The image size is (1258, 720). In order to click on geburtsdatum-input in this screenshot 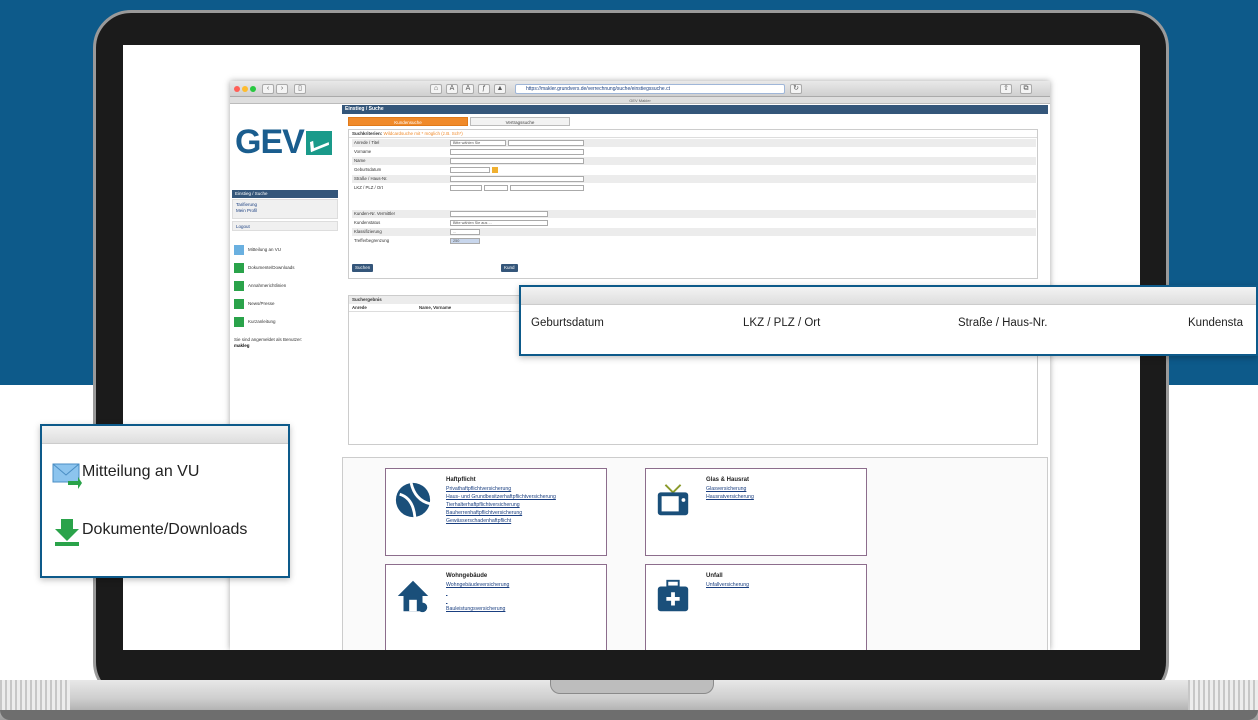, I will do `click(470, 170)`.